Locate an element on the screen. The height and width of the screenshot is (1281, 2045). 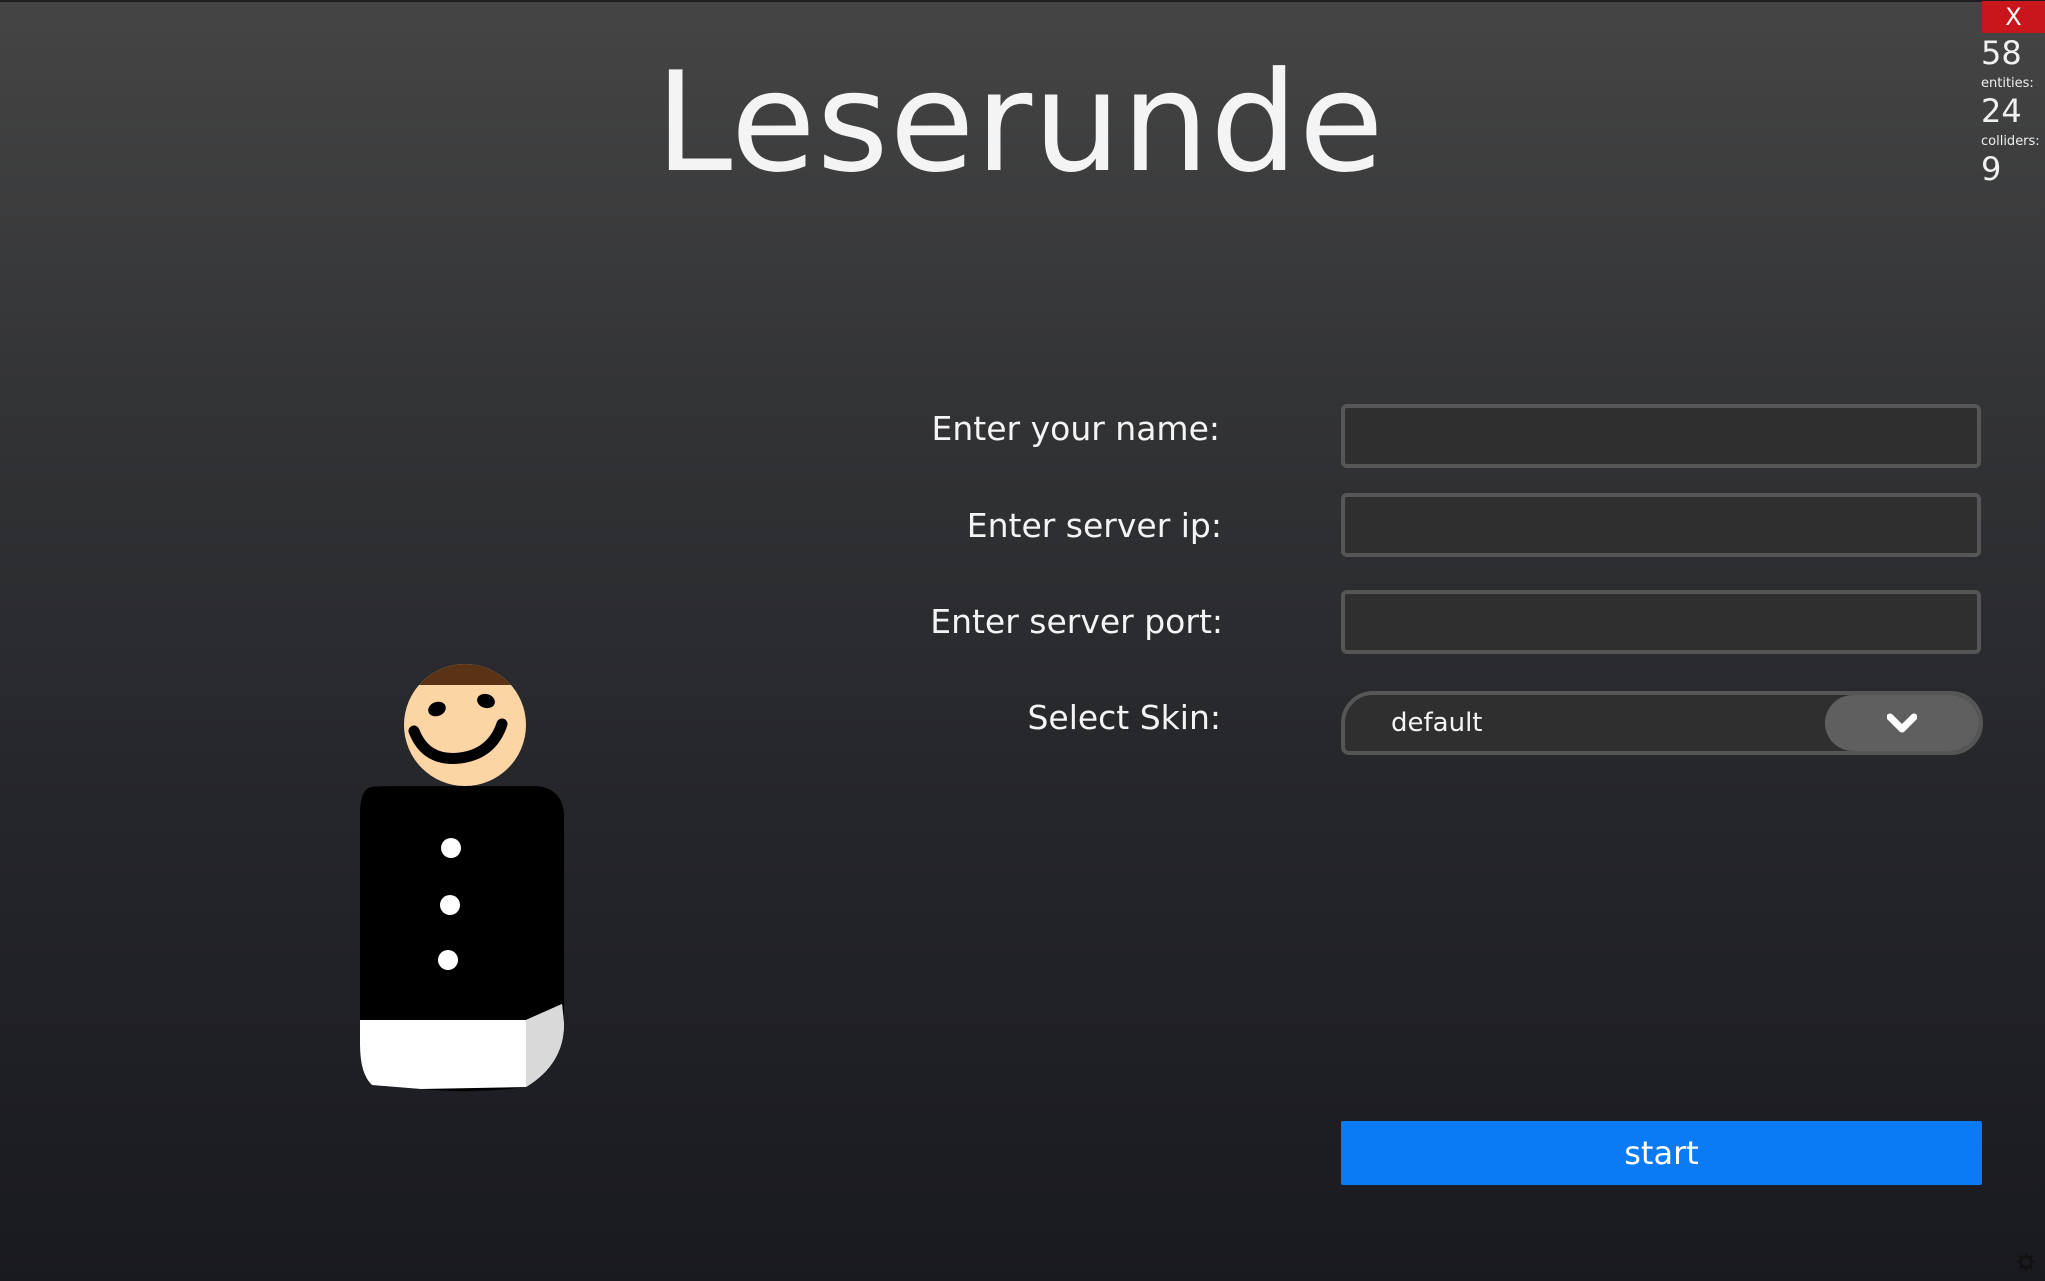
game-title: Leserunde is located at coordinates (1020, 122).